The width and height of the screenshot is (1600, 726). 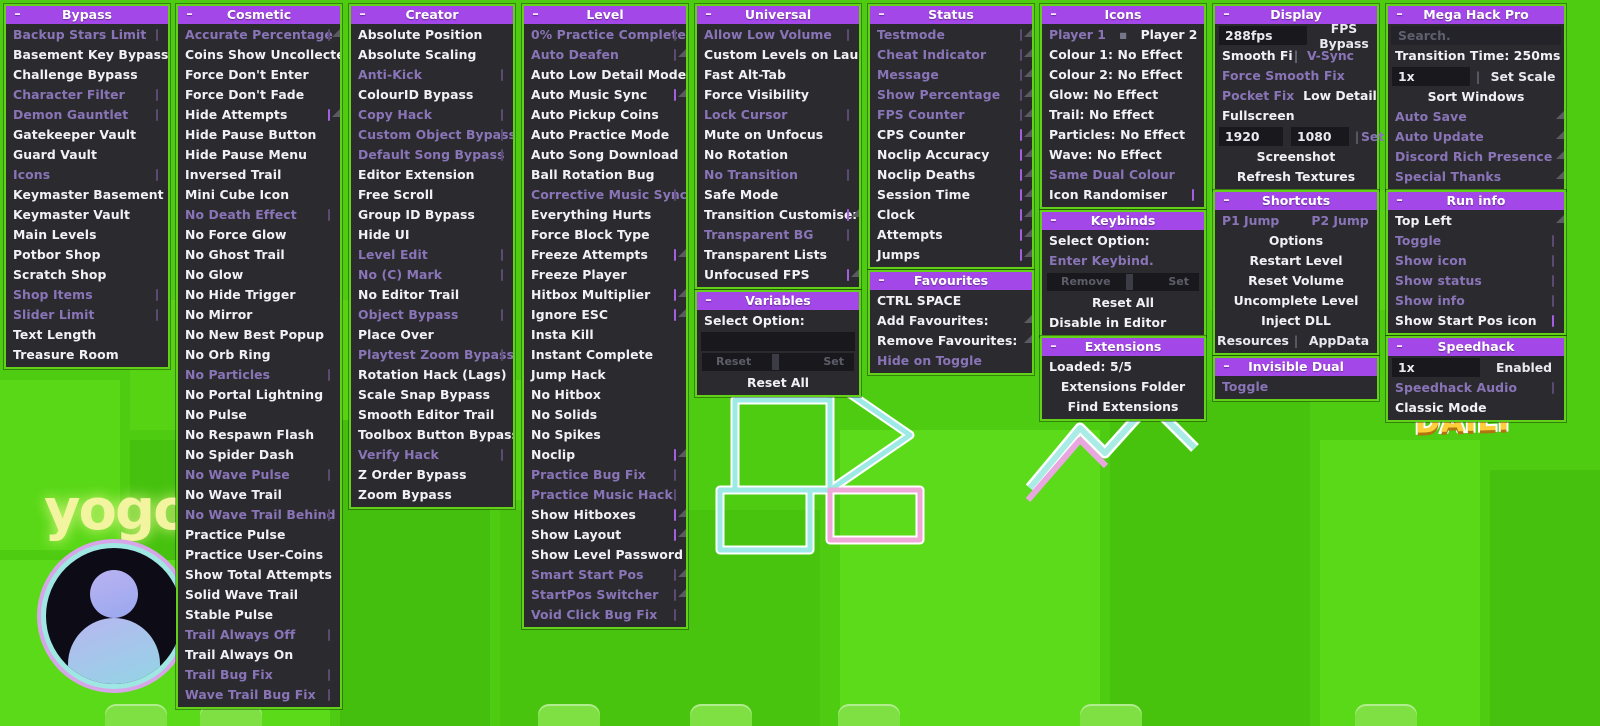 I want to click on window-invisible-dual: – Invisible Dual Toggle, so click(x=1296, y=378).